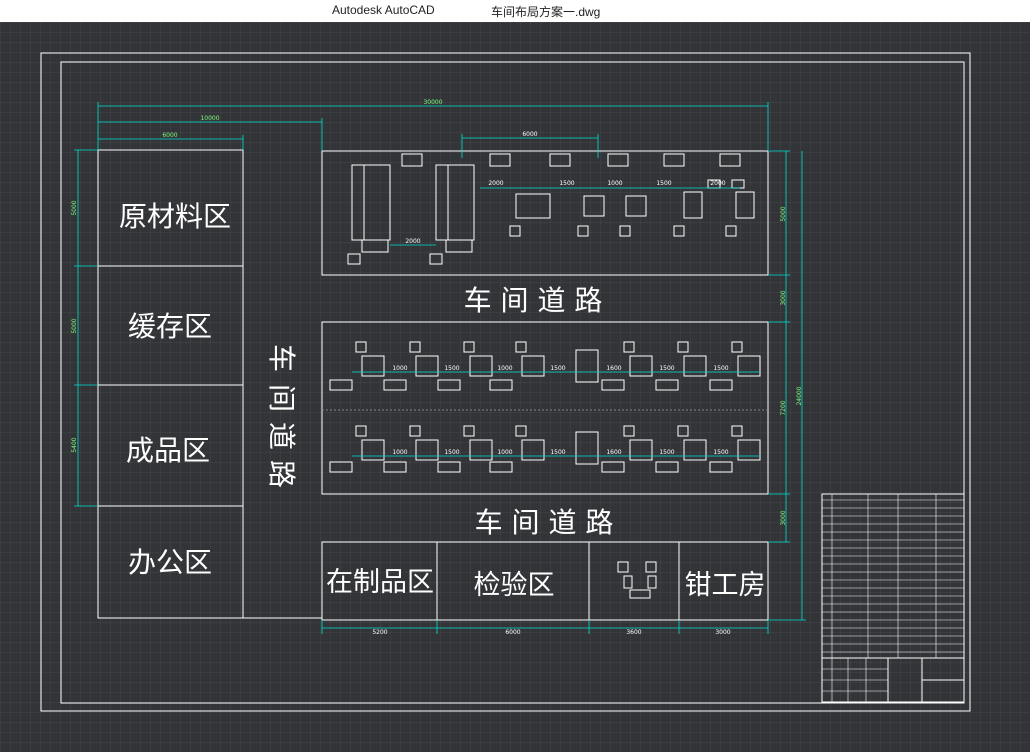 The width and height of the screenshot is (1030, 752). Describe the element at coordinates (633, 632) in the screenshot. I see `dim-bottom-3: 3600` at that location.